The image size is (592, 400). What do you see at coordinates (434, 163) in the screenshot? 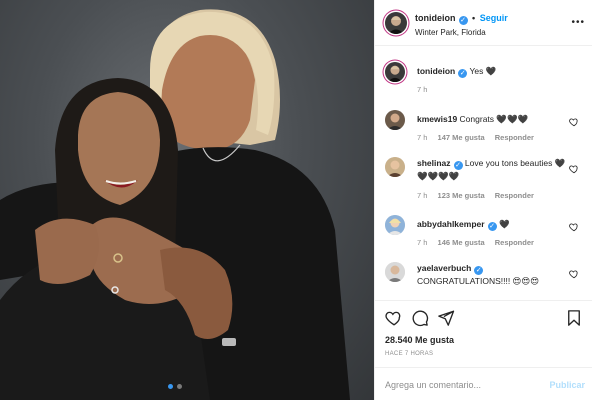
I see `comment-username: shelinaz` at bounding box center [434, 163].